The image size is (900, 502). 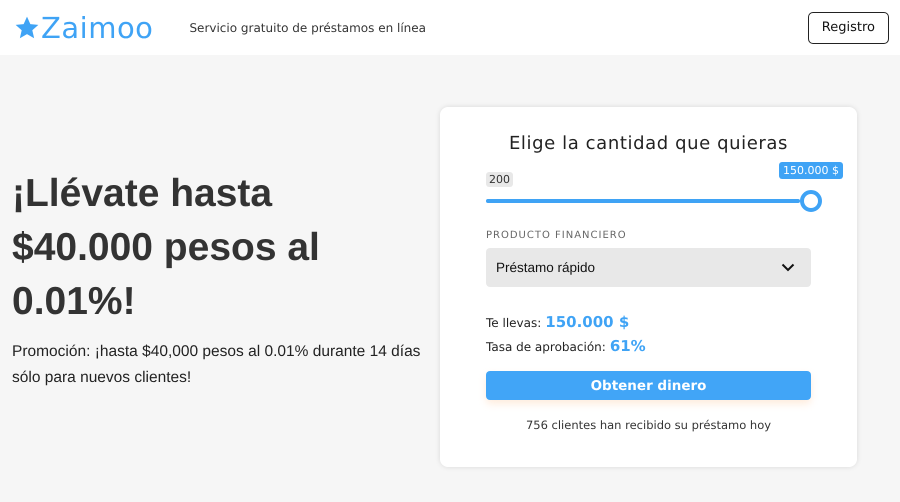 I want to click on register-button: Registro, so click(x=848, y=28).